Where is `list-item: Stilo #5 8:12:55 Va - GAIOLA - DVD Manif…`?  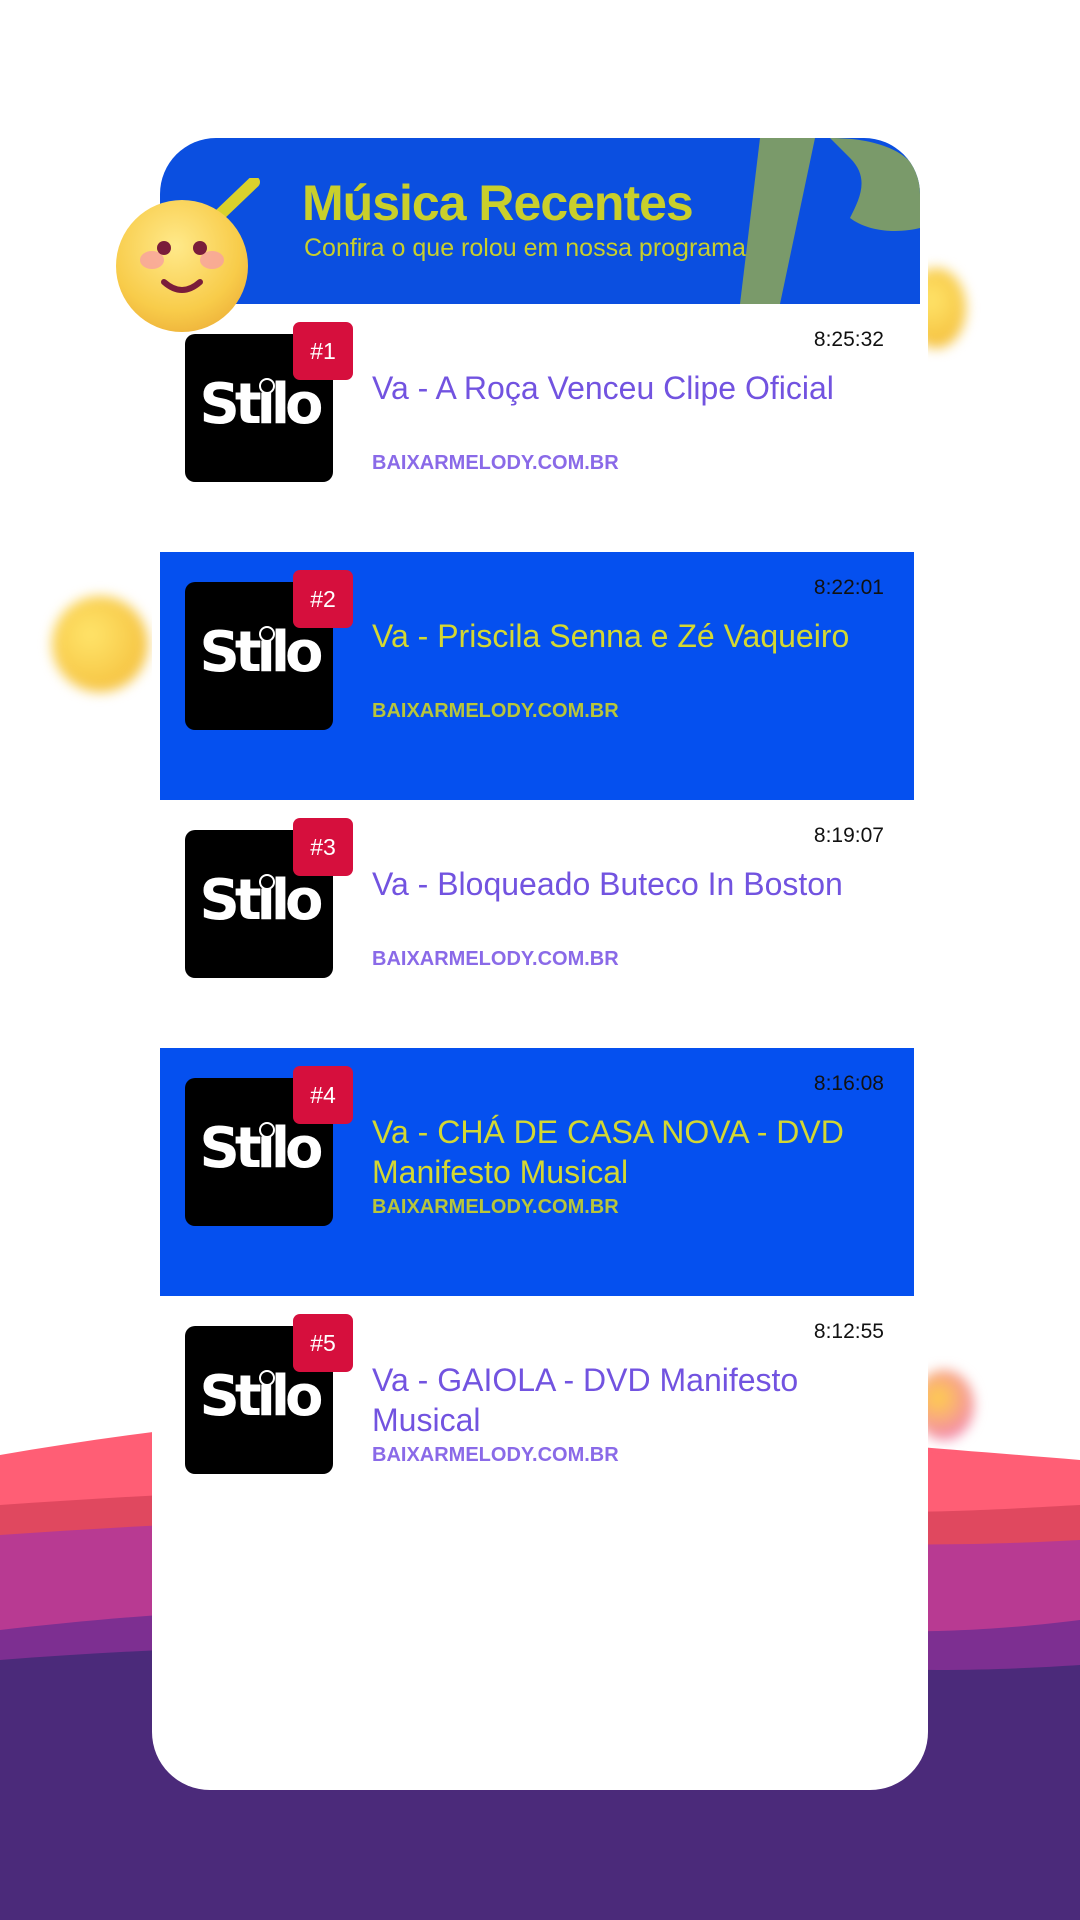 list-item: Stilo #5 8:12:55 Va - GAIOLA - DVD Manif… is located at coordinates (537, 1420).